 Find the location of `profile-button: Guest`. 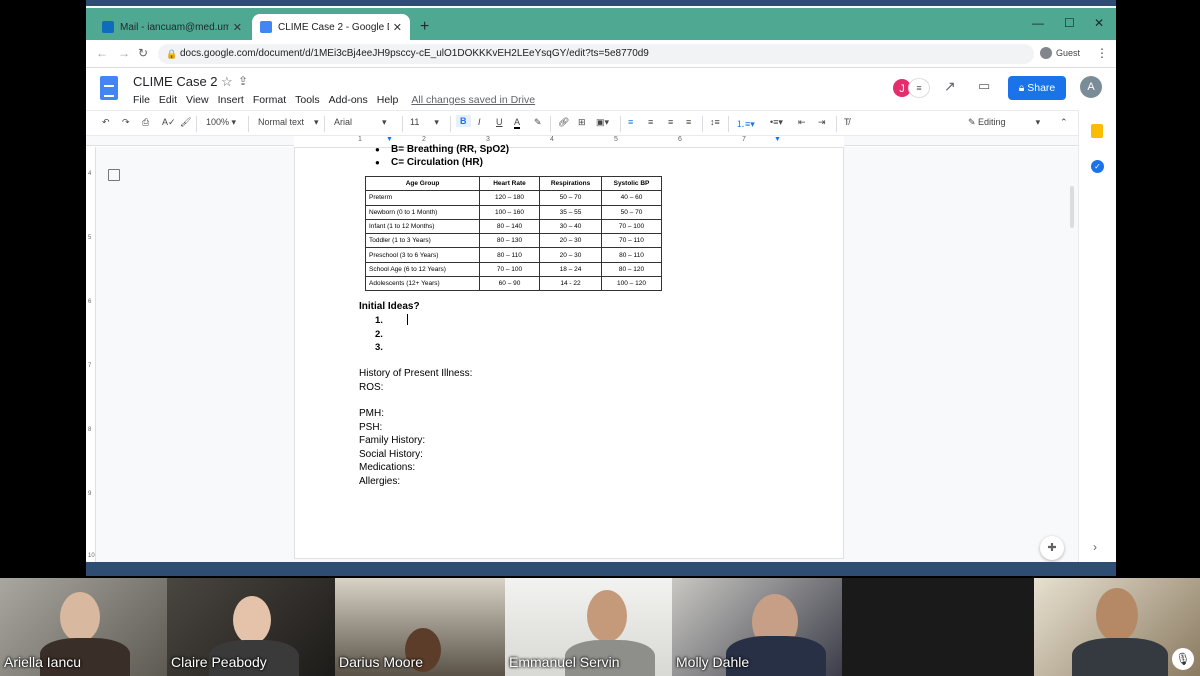

profile-button: Guest is located at coordinates (1060, 53).